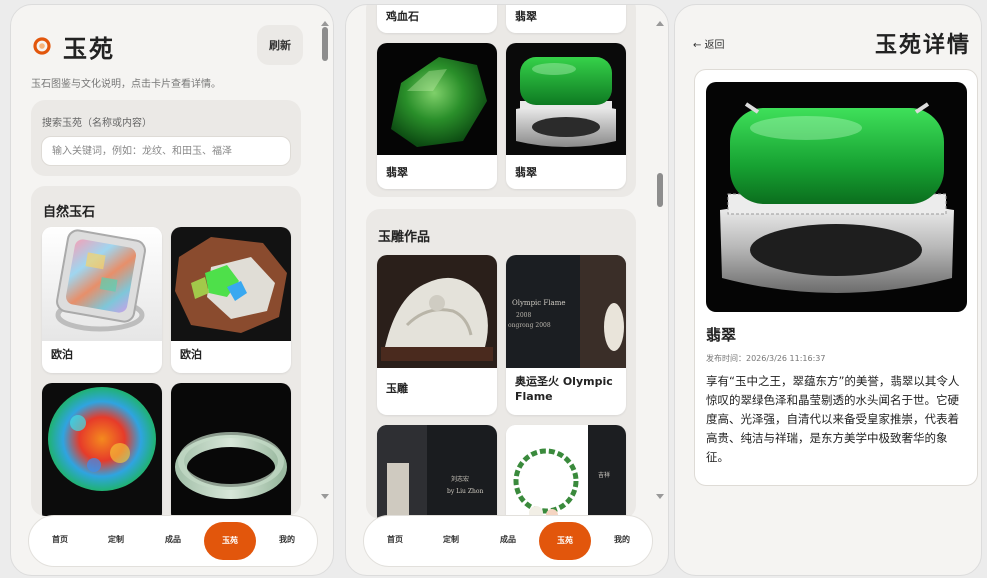 This screenshot has width=987, height=578. Describe the element at coordinates (465, 491) in the screenshot. I see `svg-text: by Liu Zhon` at that location.